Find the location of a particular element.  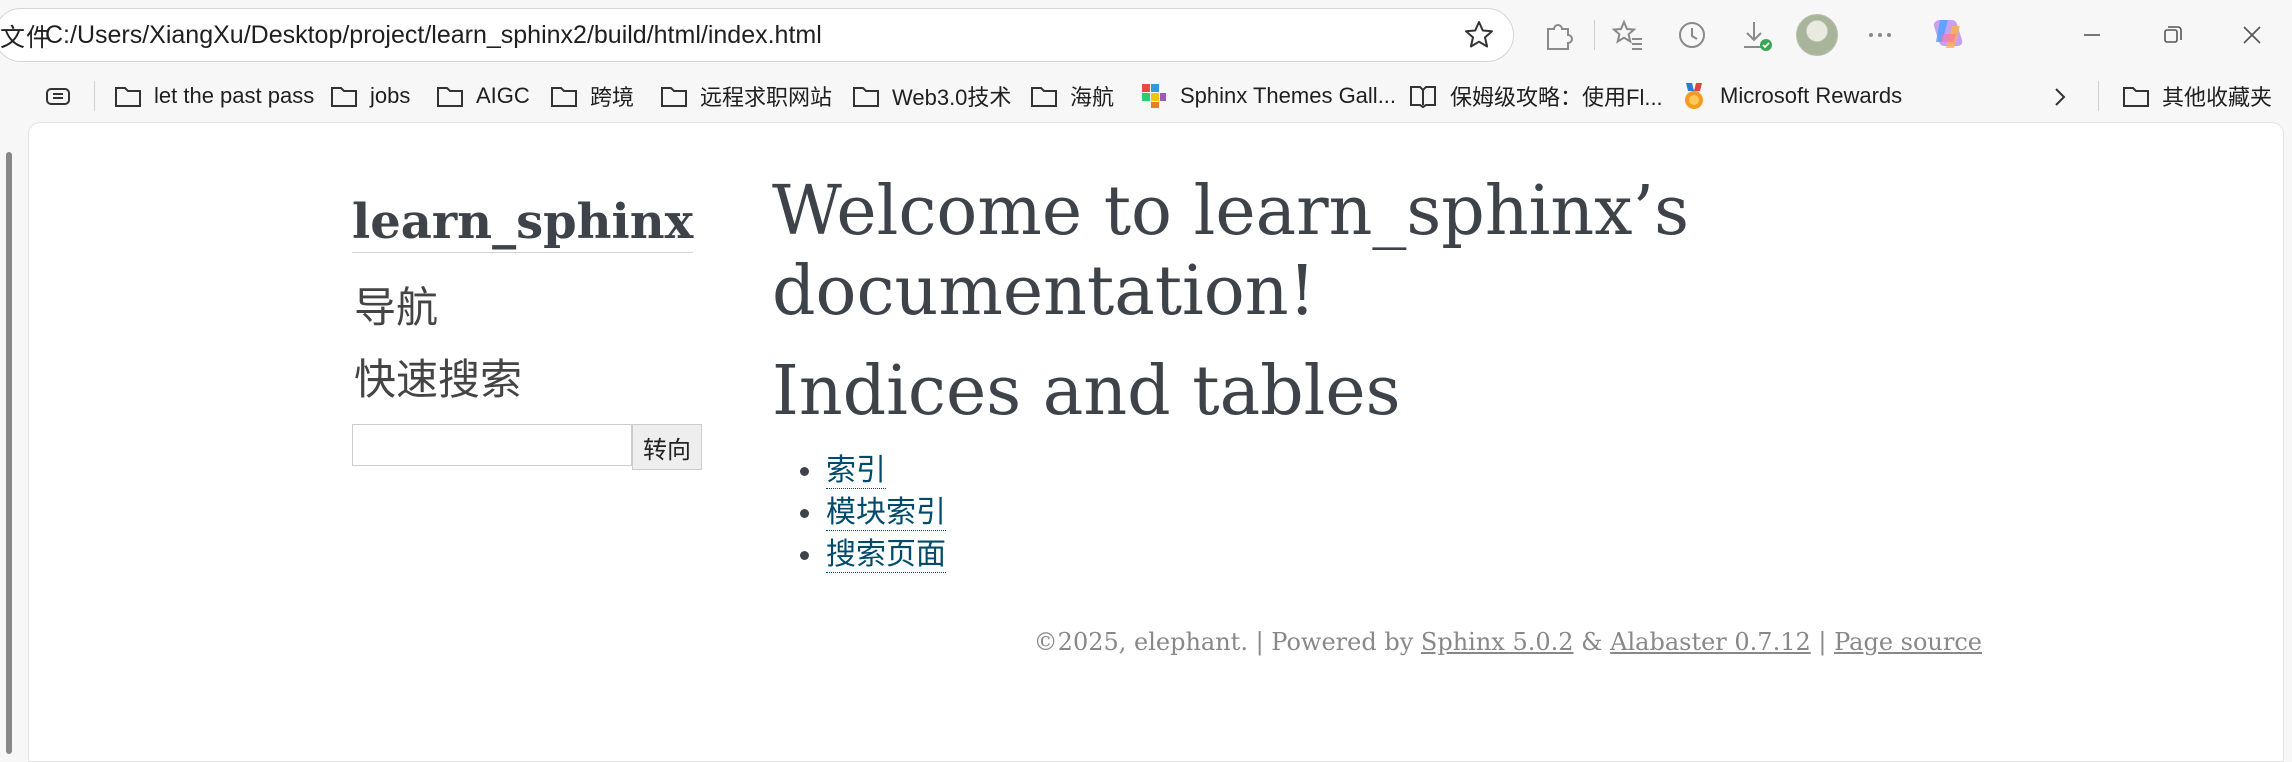

bookmark-aigc: AIGC is located at coordinates (483, 96).